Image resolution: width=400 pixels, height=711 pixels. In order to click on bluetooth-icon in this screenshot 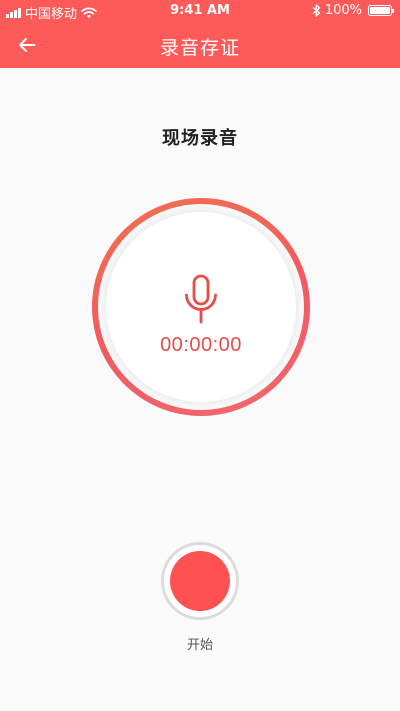, I will do `click(316, 10)`.